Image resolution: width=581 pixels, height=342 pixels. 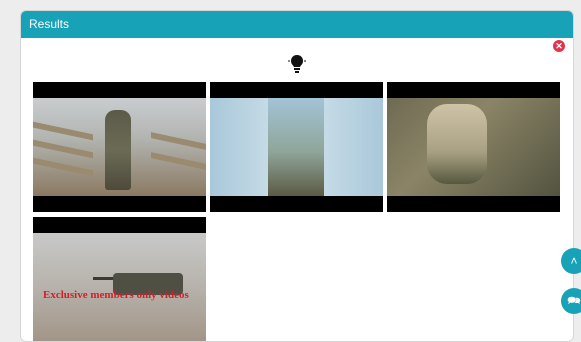 I want to click on video-thumbnail-4: Exclusive members only videos, so click(x=119, y=279).